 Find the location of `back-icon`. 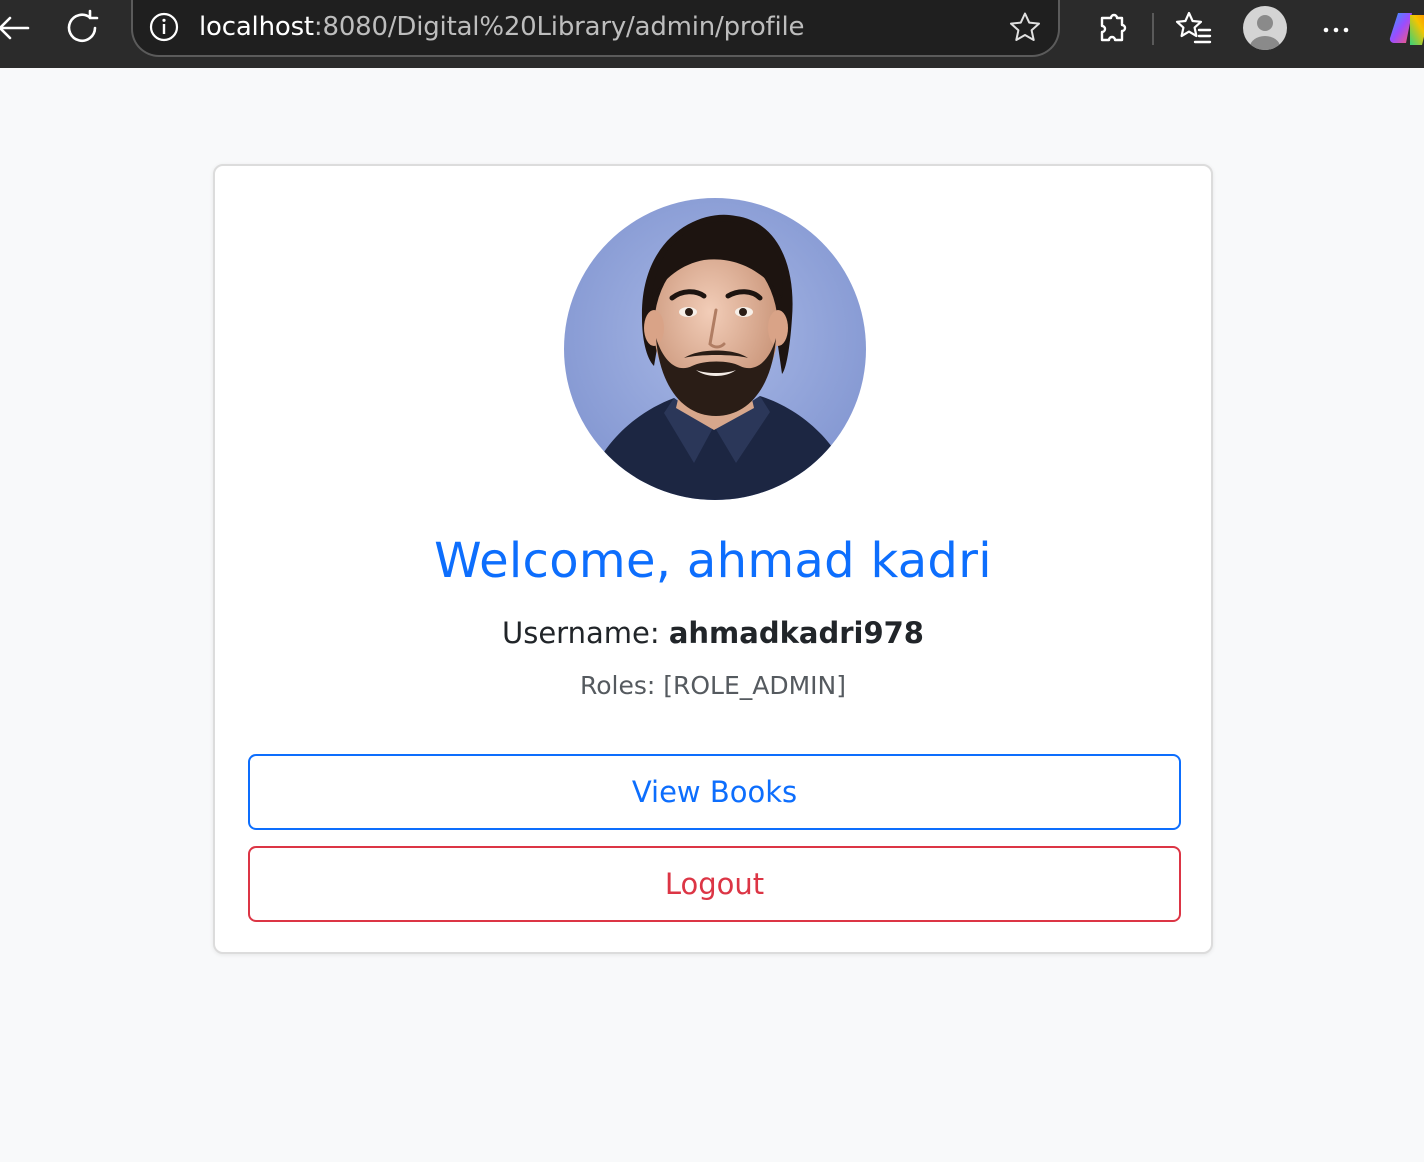

back-icon is located at coordinates (16, 28).